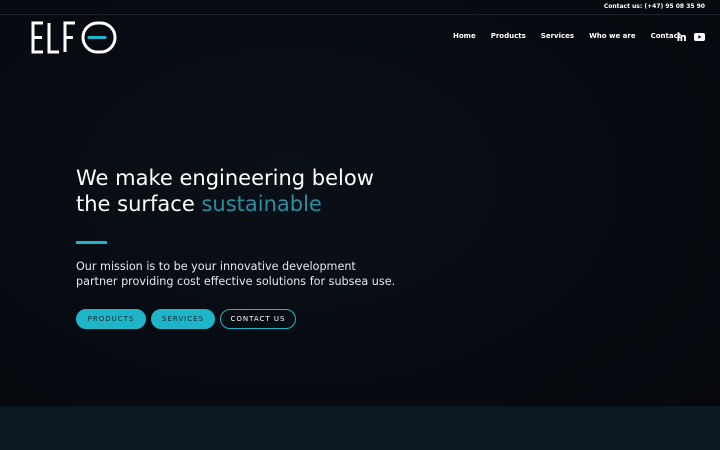 This screenshot has width=720, height=450. I want to click on nav-who-we-are: Who we are, so click(612, 36).